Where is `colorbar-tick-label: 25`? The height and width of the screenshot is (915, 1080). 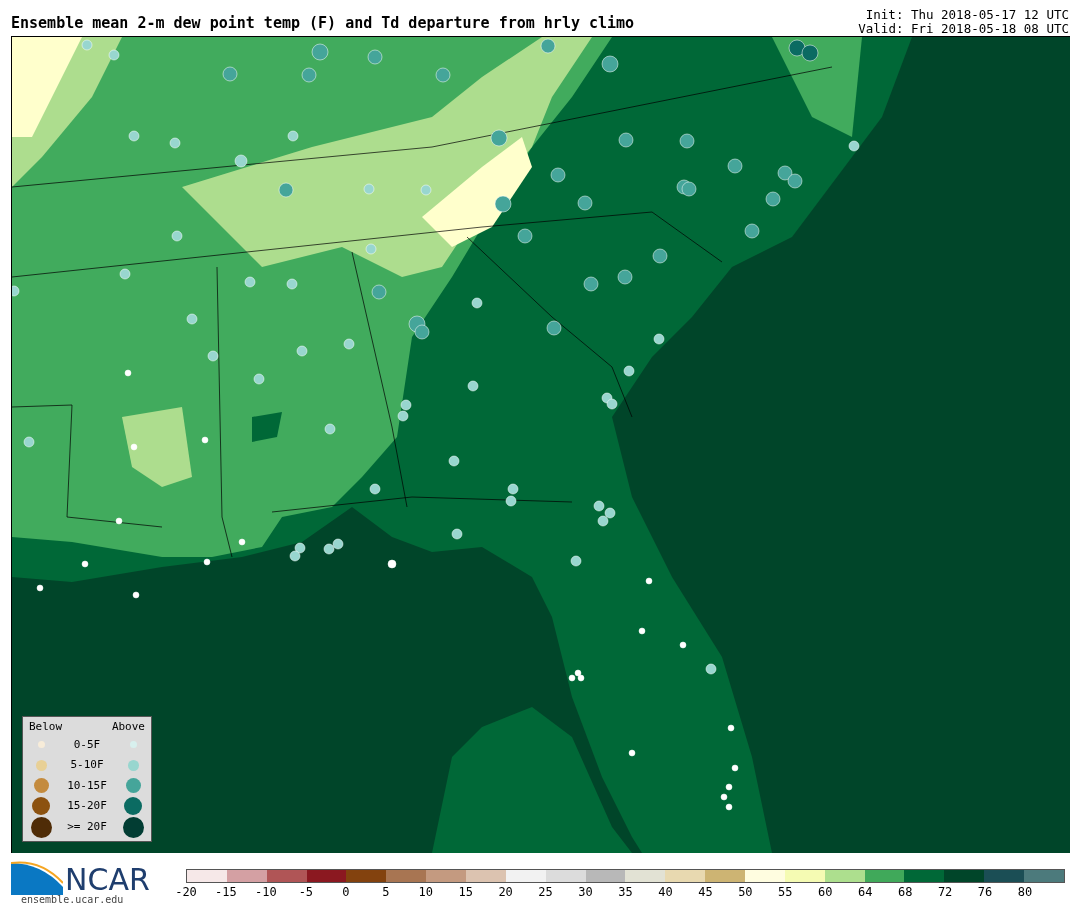
colorbar-tick-label: 25 is located at coordinates (545, 892).